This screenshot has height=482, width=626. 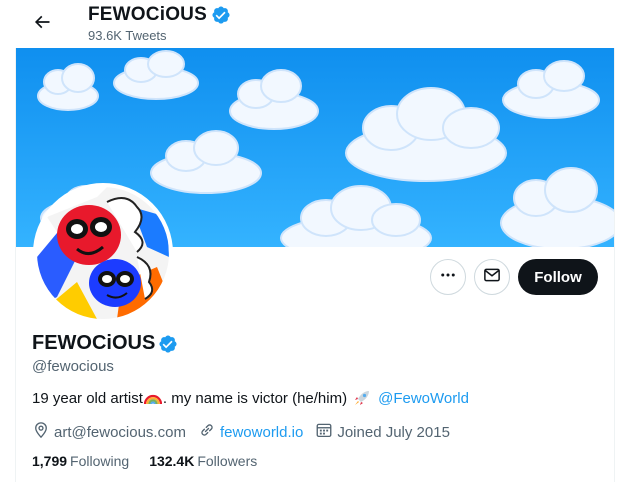 I want to click on link-icon, so click(x=209, y=432).